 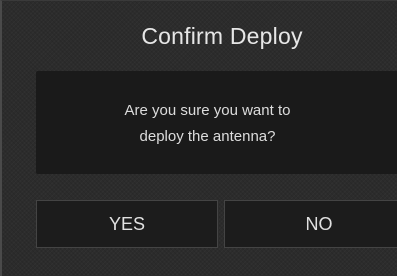 I want to click on message-line-1: Are you sure you want to, so click(x=207, y=110).